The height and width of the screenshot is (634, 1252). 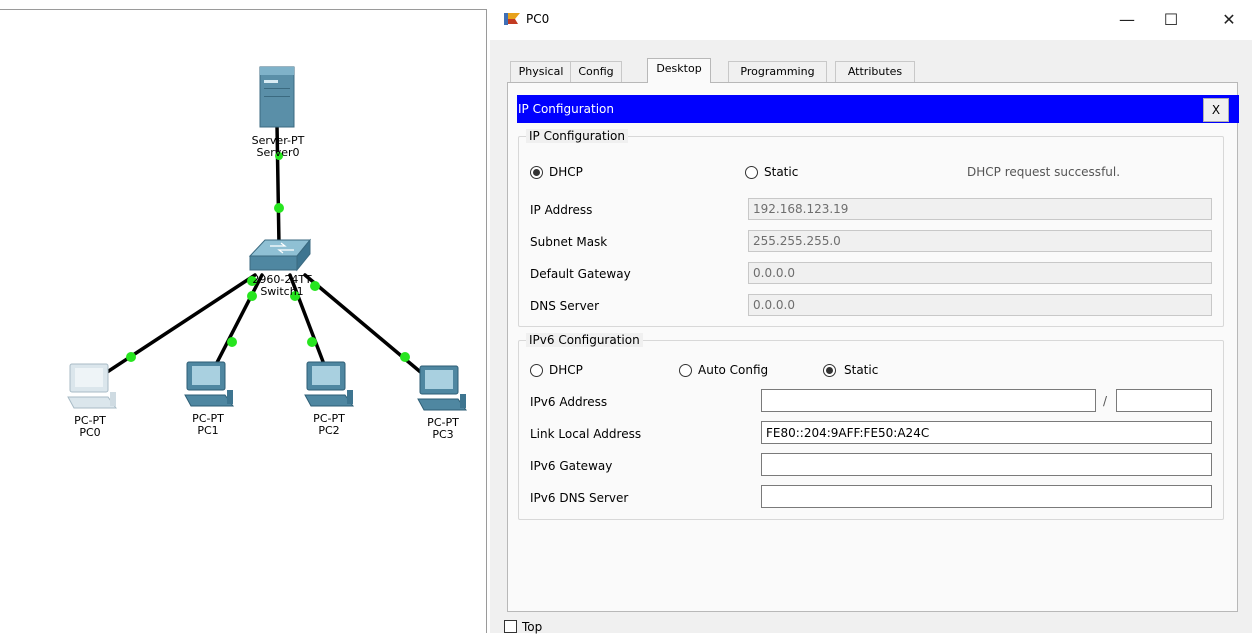 I want to click on pc3-label: PC-PT PC3, so click(x=443, y=429).